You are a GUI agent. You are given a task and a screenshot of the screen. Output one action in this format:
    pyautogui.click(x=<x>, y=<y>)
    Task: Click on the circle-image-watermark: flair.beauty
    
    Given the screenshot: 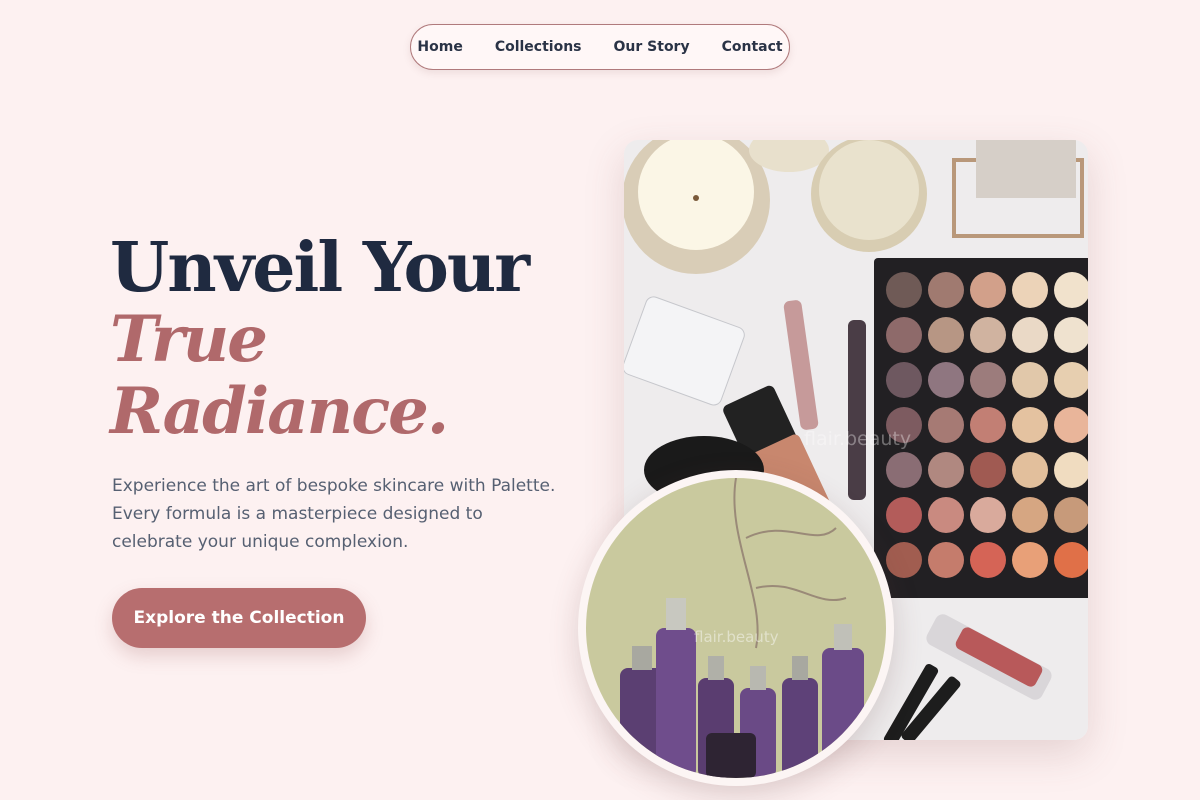 What is the action you would take?
    pyautogui.click(x=736, y=637)
    